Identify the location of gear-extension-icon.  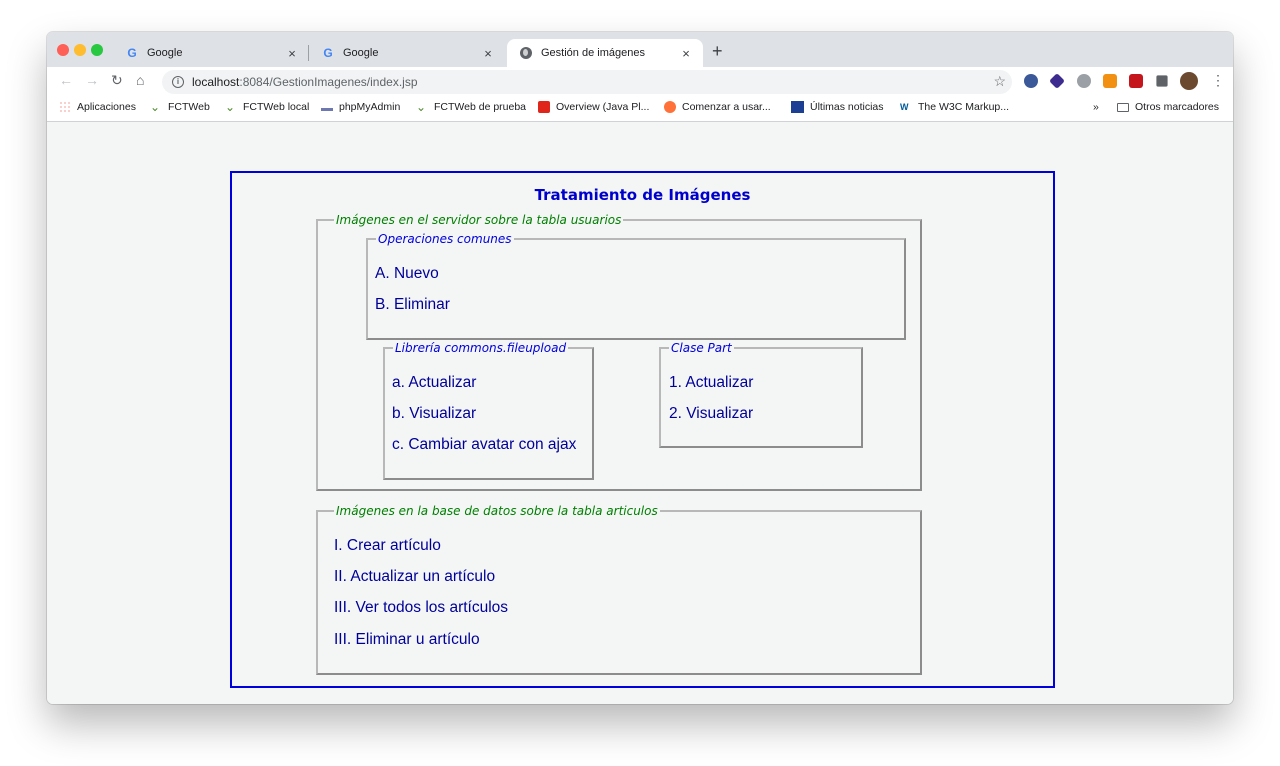
(1084, 81).